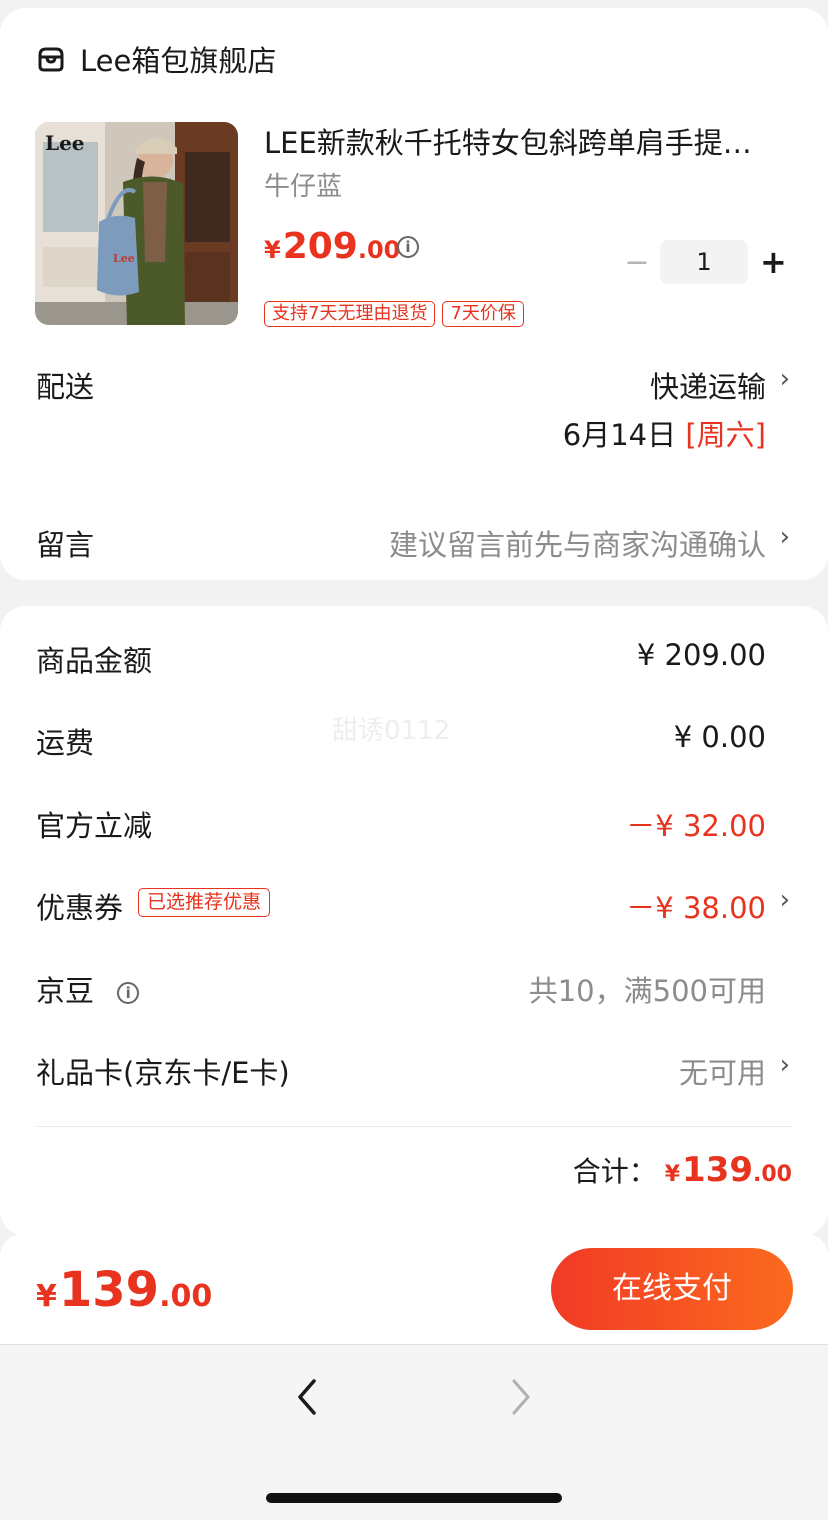 The image size is (828, 1520). I want to click on qty-input: 1, so click(704, 262).